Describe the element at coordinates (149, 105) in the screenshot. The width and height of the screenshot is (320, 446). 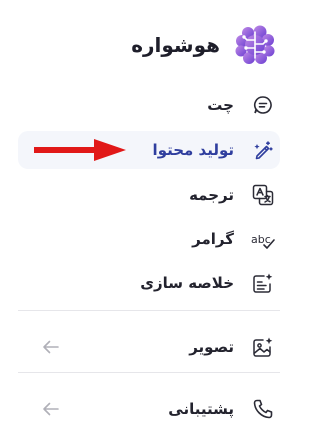
I see `menu-item-chat: چت` at that location.